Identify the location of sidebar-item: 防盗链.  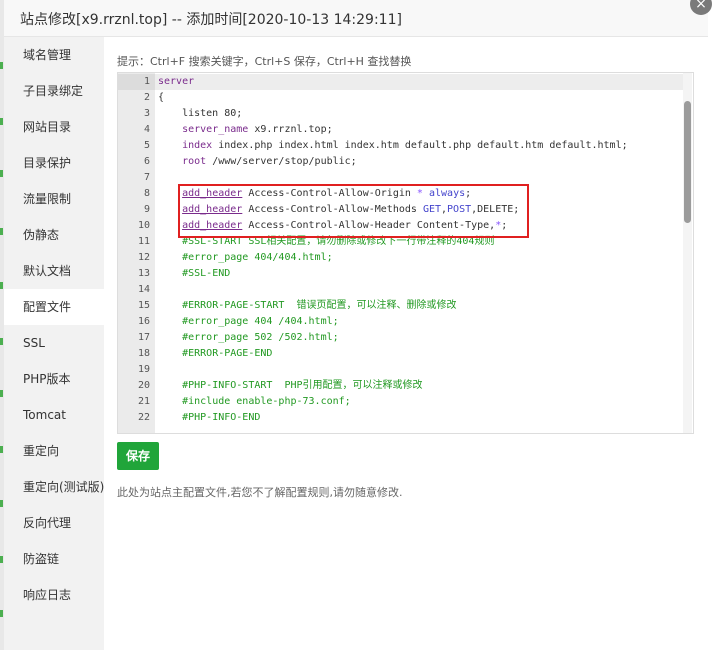
(54, 559).